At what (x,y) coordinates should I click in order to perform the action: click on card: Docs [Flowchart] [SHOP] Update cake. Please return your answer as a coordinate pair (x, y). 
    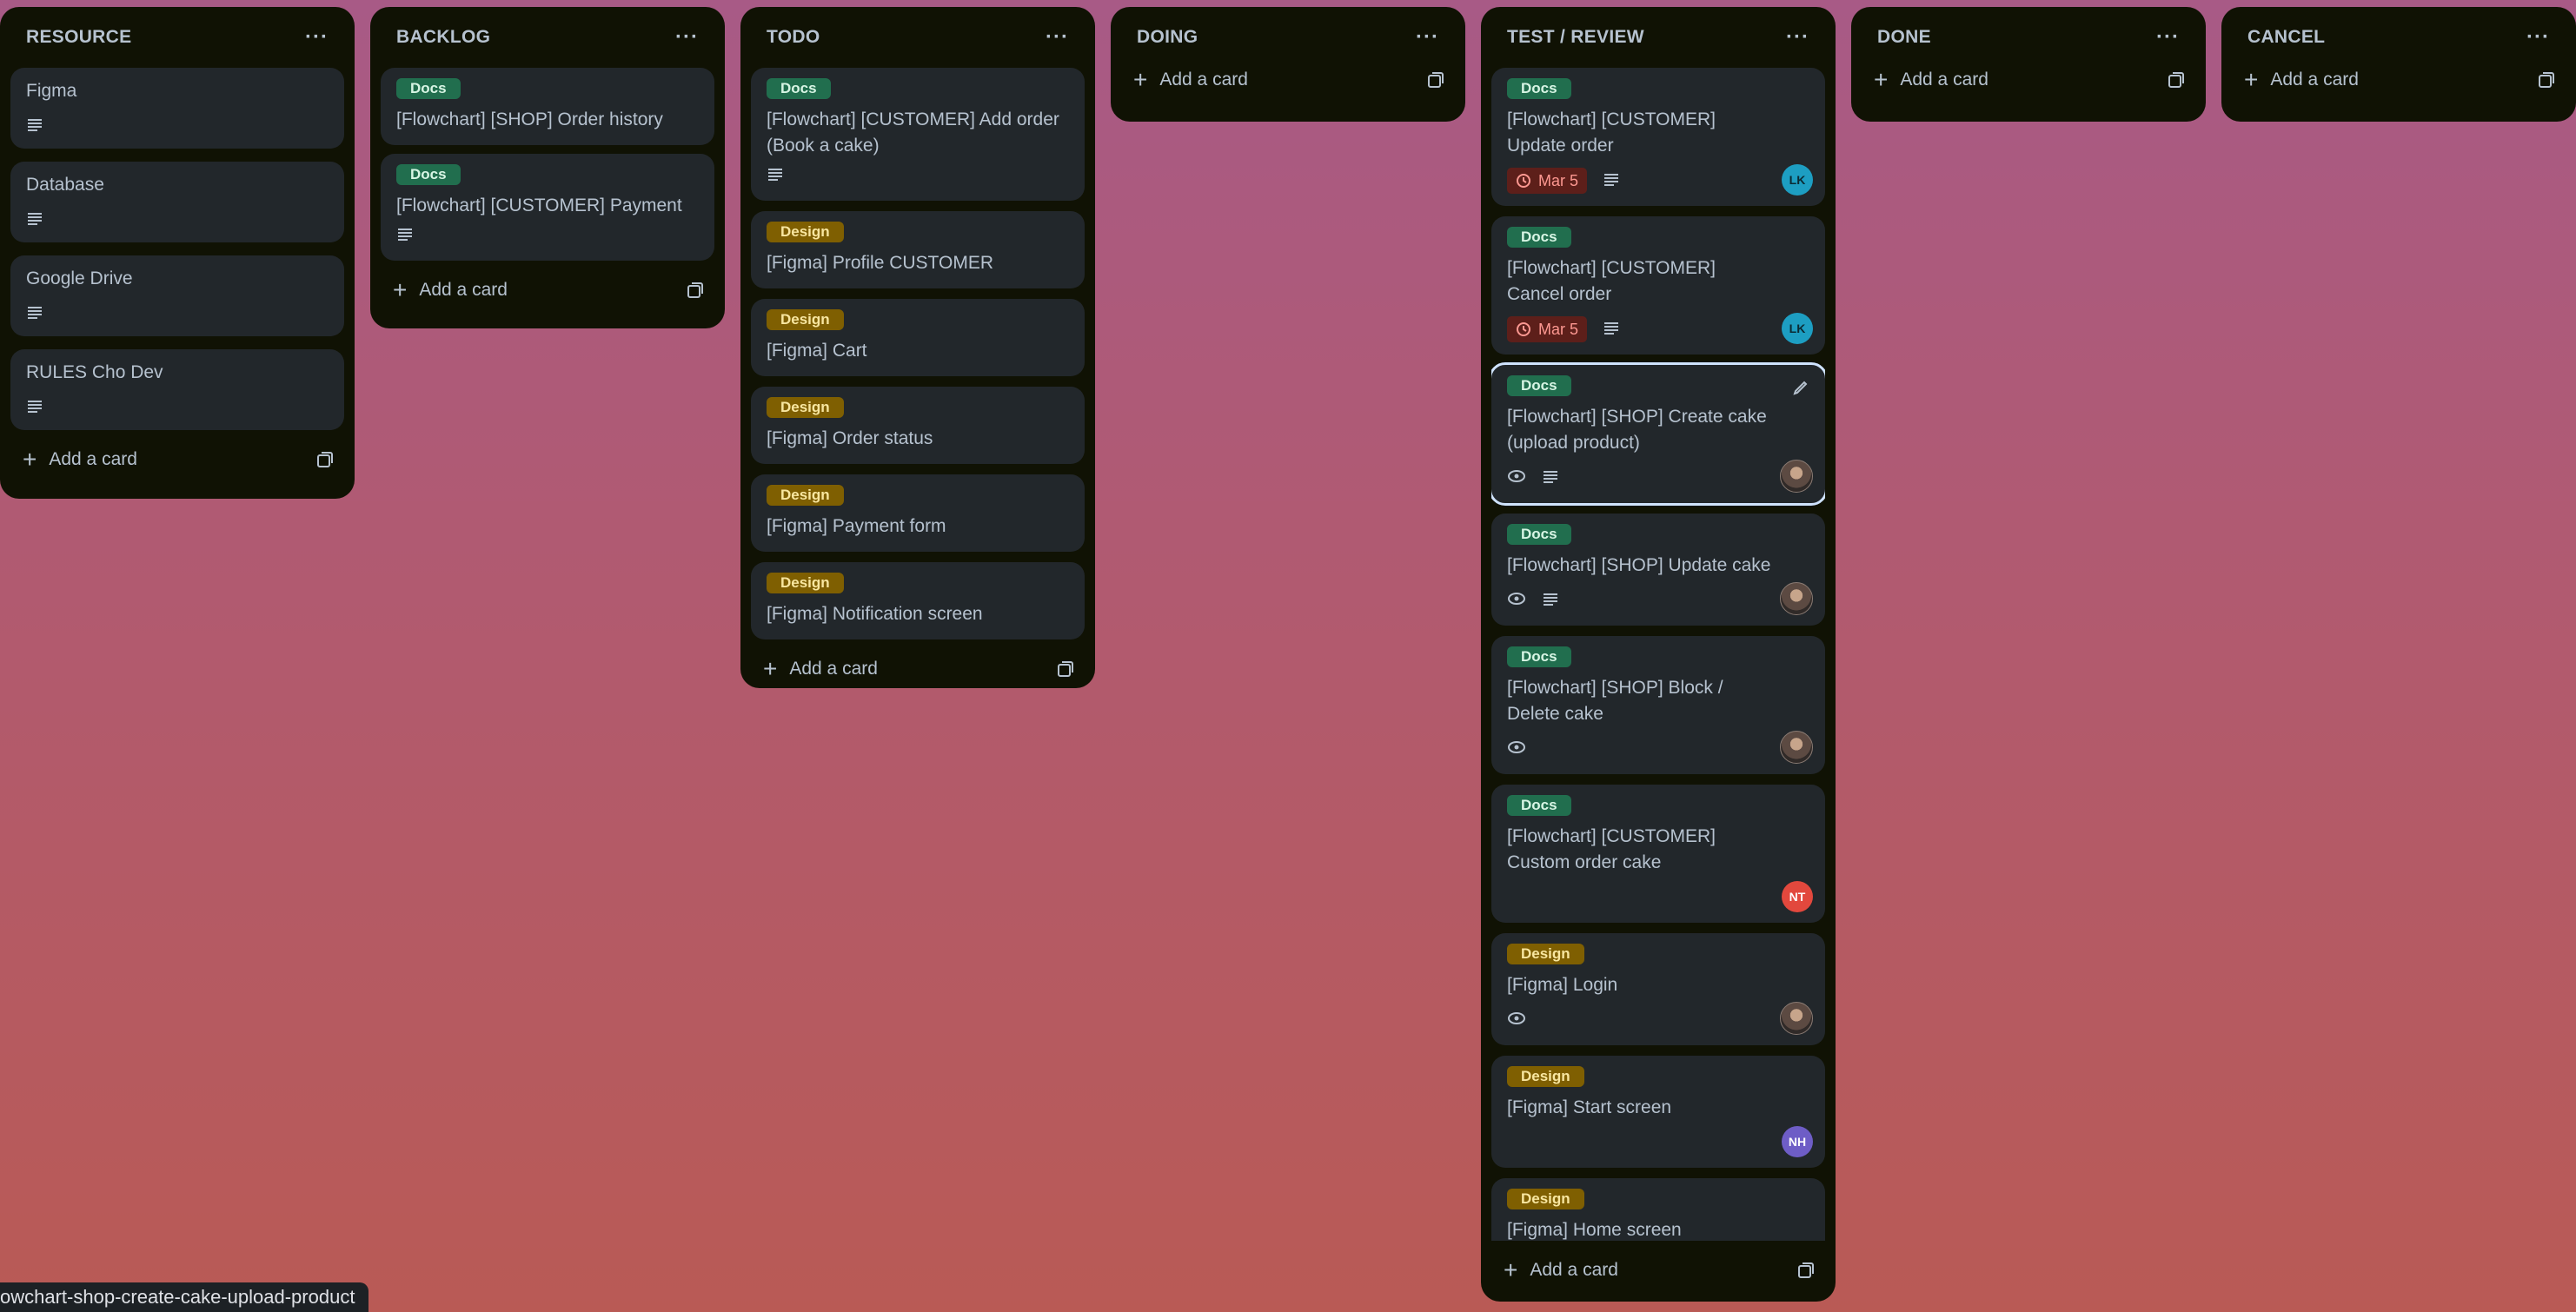
    Looking at the image, I should click on (1658, 570).